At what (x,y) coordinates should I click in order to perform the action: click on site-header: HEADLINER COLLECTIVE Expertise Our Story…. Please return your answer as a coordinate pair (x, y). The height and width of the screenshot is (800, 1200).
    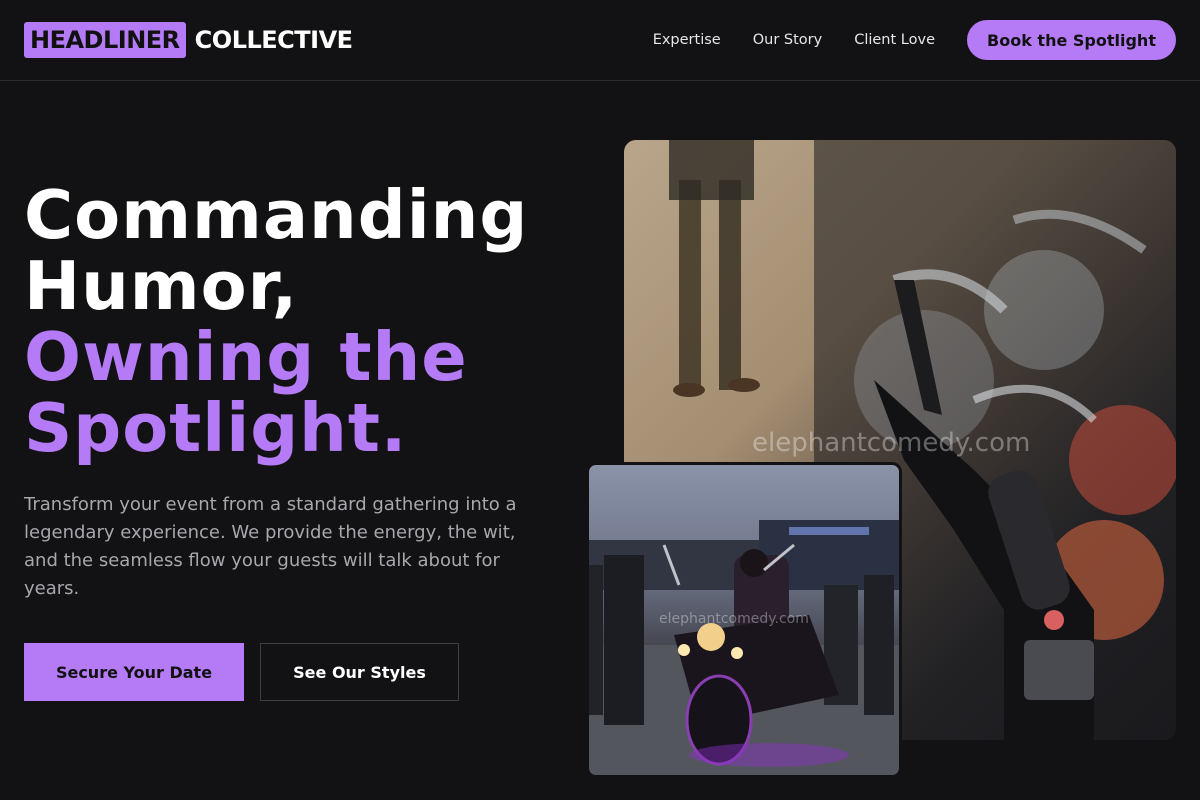
    Looking at the image, I should click on (600, 40).